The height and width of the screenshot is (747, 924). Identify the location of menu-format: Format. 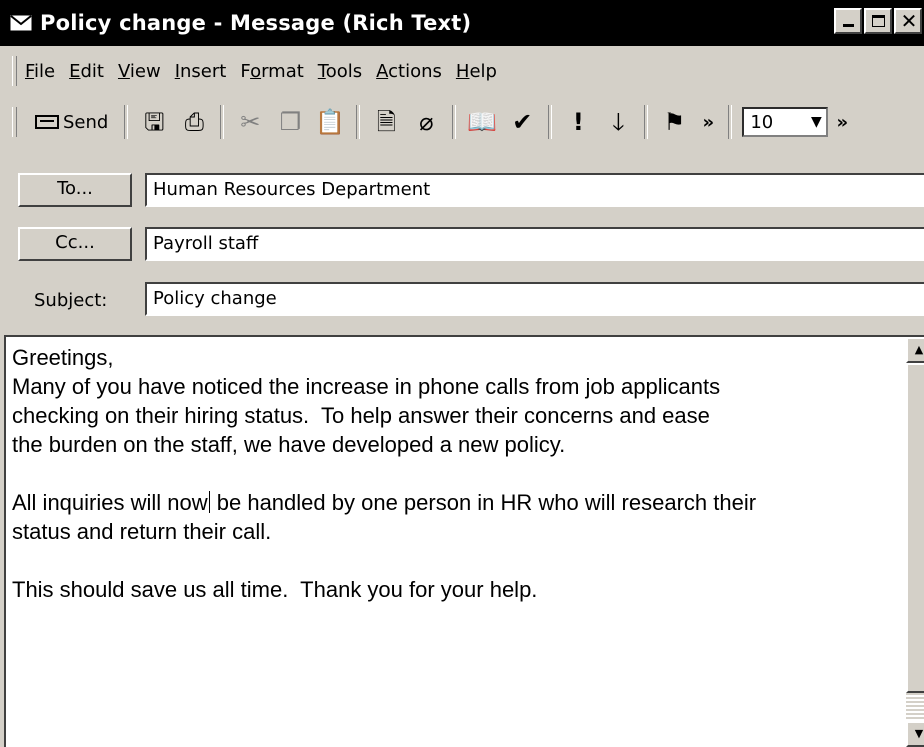
(271, 71).